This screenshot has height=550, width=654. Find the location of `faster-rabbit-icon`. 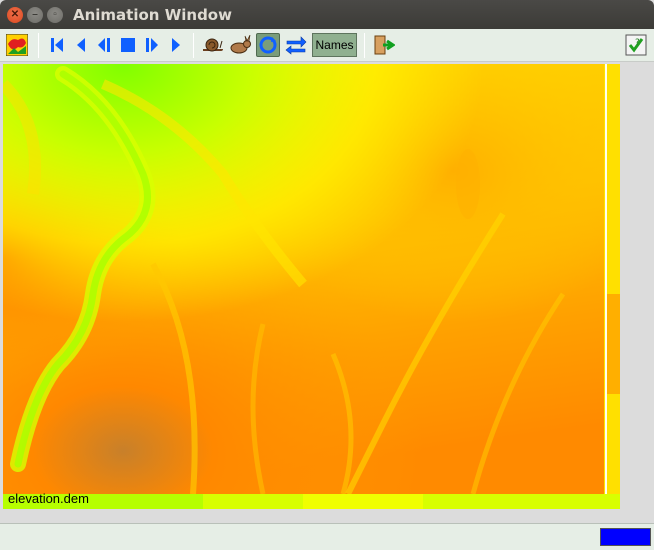

faster-rabbit-icon is located at coordinates (241, 45).